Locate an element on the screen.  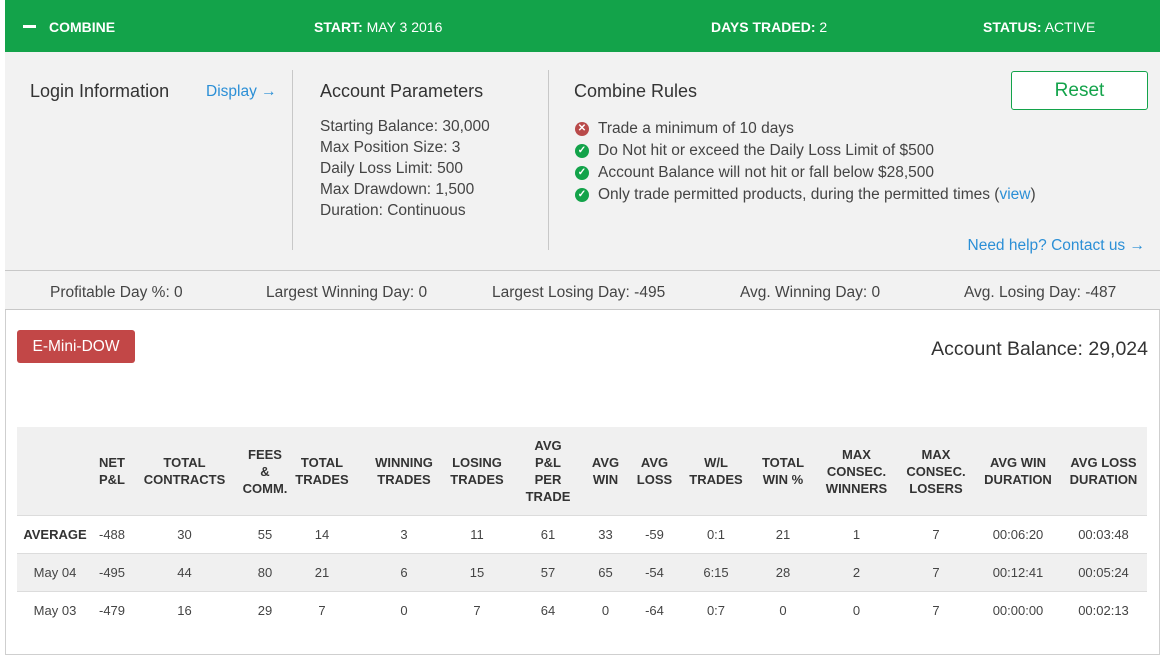
cell-total-trades: 14 is located at coordinates (322, 534).